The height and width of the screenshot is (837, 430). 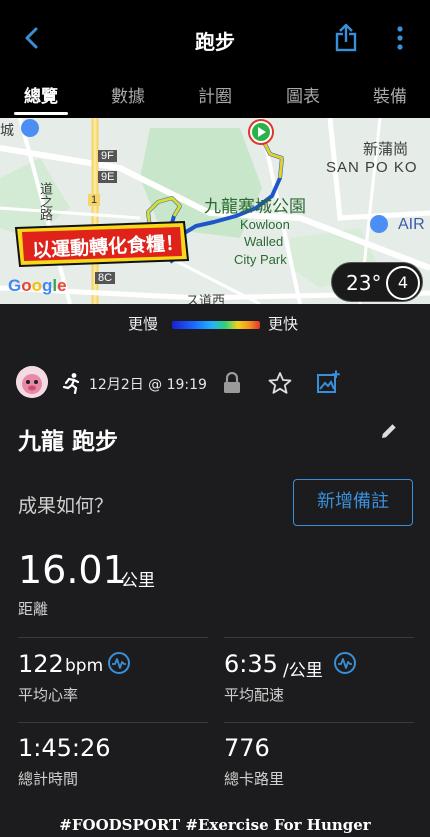 What do you see at coordinates (265, 224) in the screenshot?
I see `map-label-park-en-1: Kowloon` at bounding box center [265, 224].